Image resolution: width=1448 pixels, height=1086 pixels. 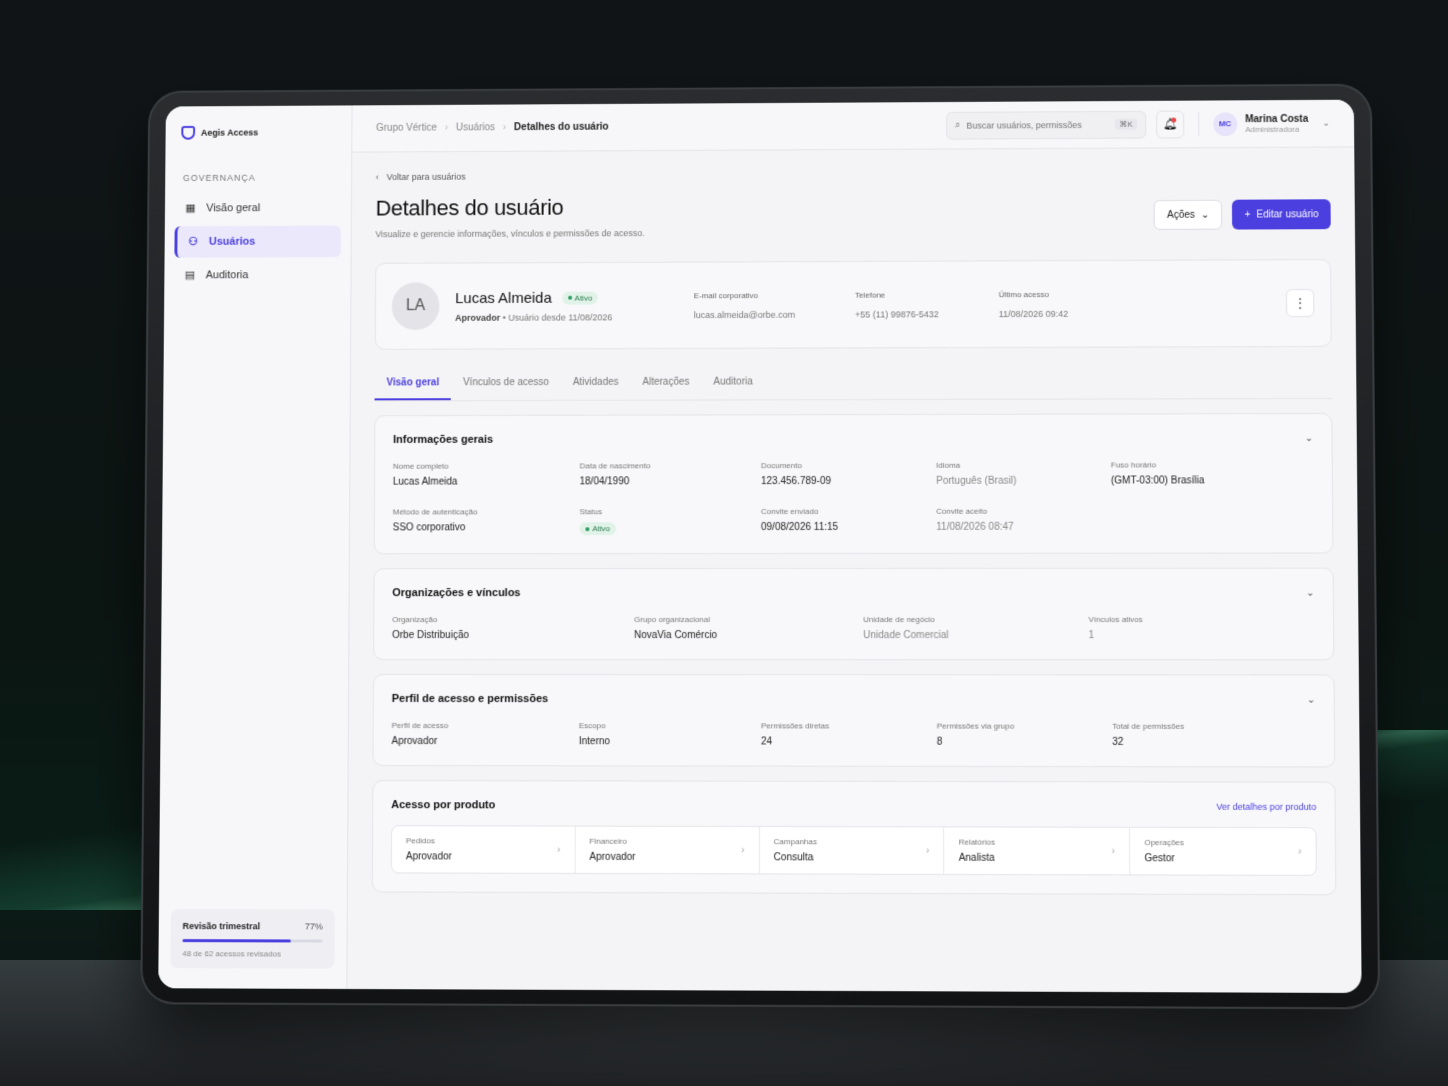 I want to click on sidebar-item-usuarios: ⚇ Usuários, so click(x=257, y=241).